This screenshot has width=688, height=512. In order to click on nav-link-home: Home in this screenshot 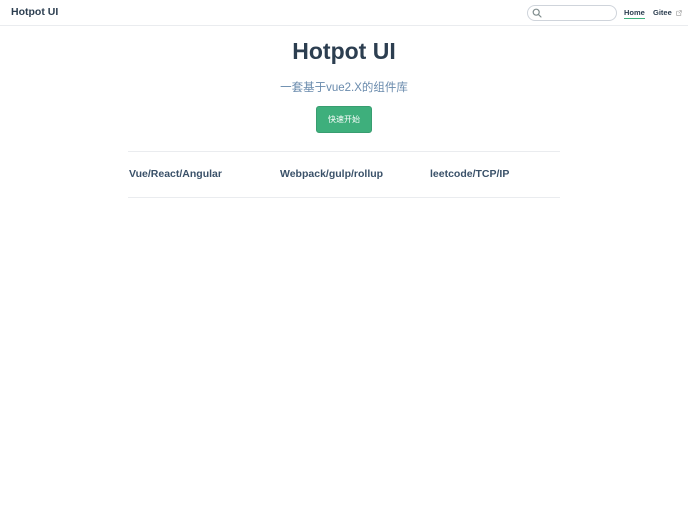, I will do `click(634, 13)`.